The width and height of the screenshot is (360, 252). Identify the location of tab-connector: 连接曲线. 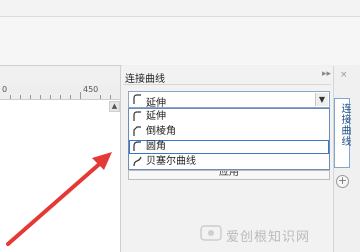
(342, 133).